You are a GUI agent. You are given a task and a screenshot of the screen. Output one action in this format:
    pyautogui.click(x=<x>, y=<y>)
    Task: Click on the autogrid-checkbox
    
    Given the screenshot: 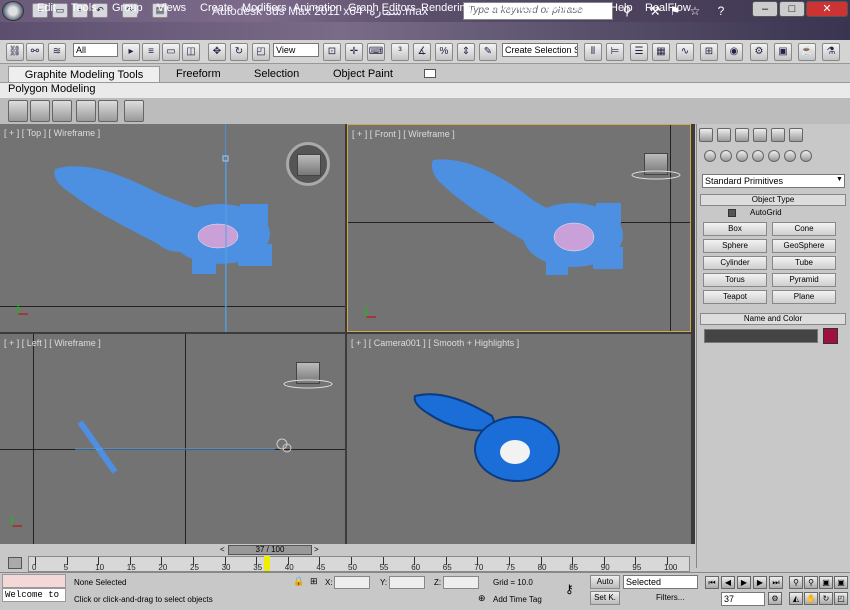 What is the action you would take?
    pyautogui.click(x=732, y=213)
    